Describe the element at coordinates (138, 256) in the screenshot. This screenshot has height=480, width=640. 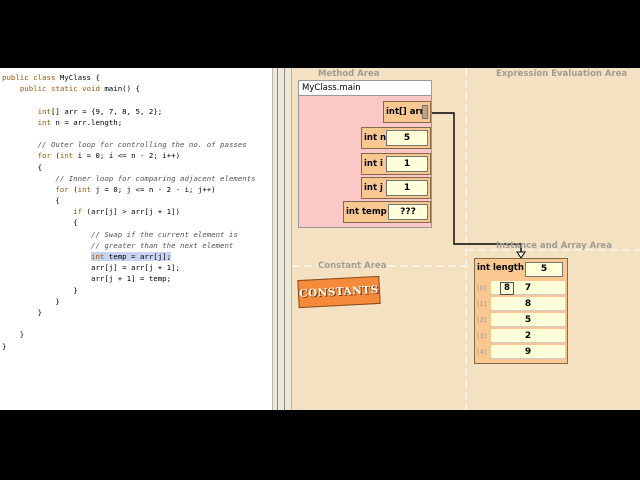
I see `code-token: temp = arr[j];` at that location.